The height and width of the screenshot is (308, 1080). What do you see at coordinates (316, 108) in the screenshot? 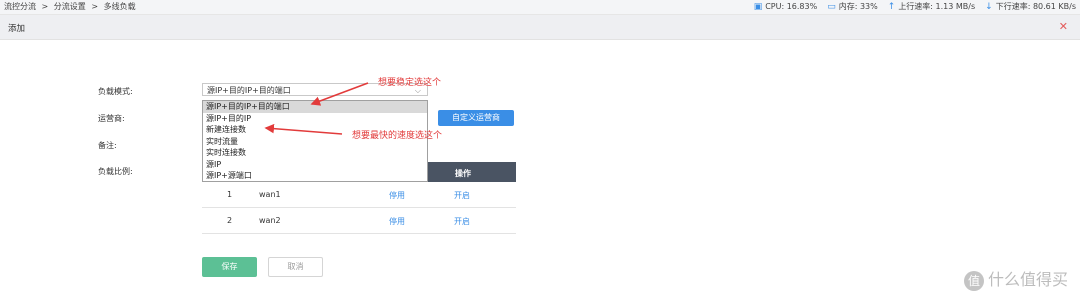
I see `annotation-arrows` at bounding box center [316, 108].